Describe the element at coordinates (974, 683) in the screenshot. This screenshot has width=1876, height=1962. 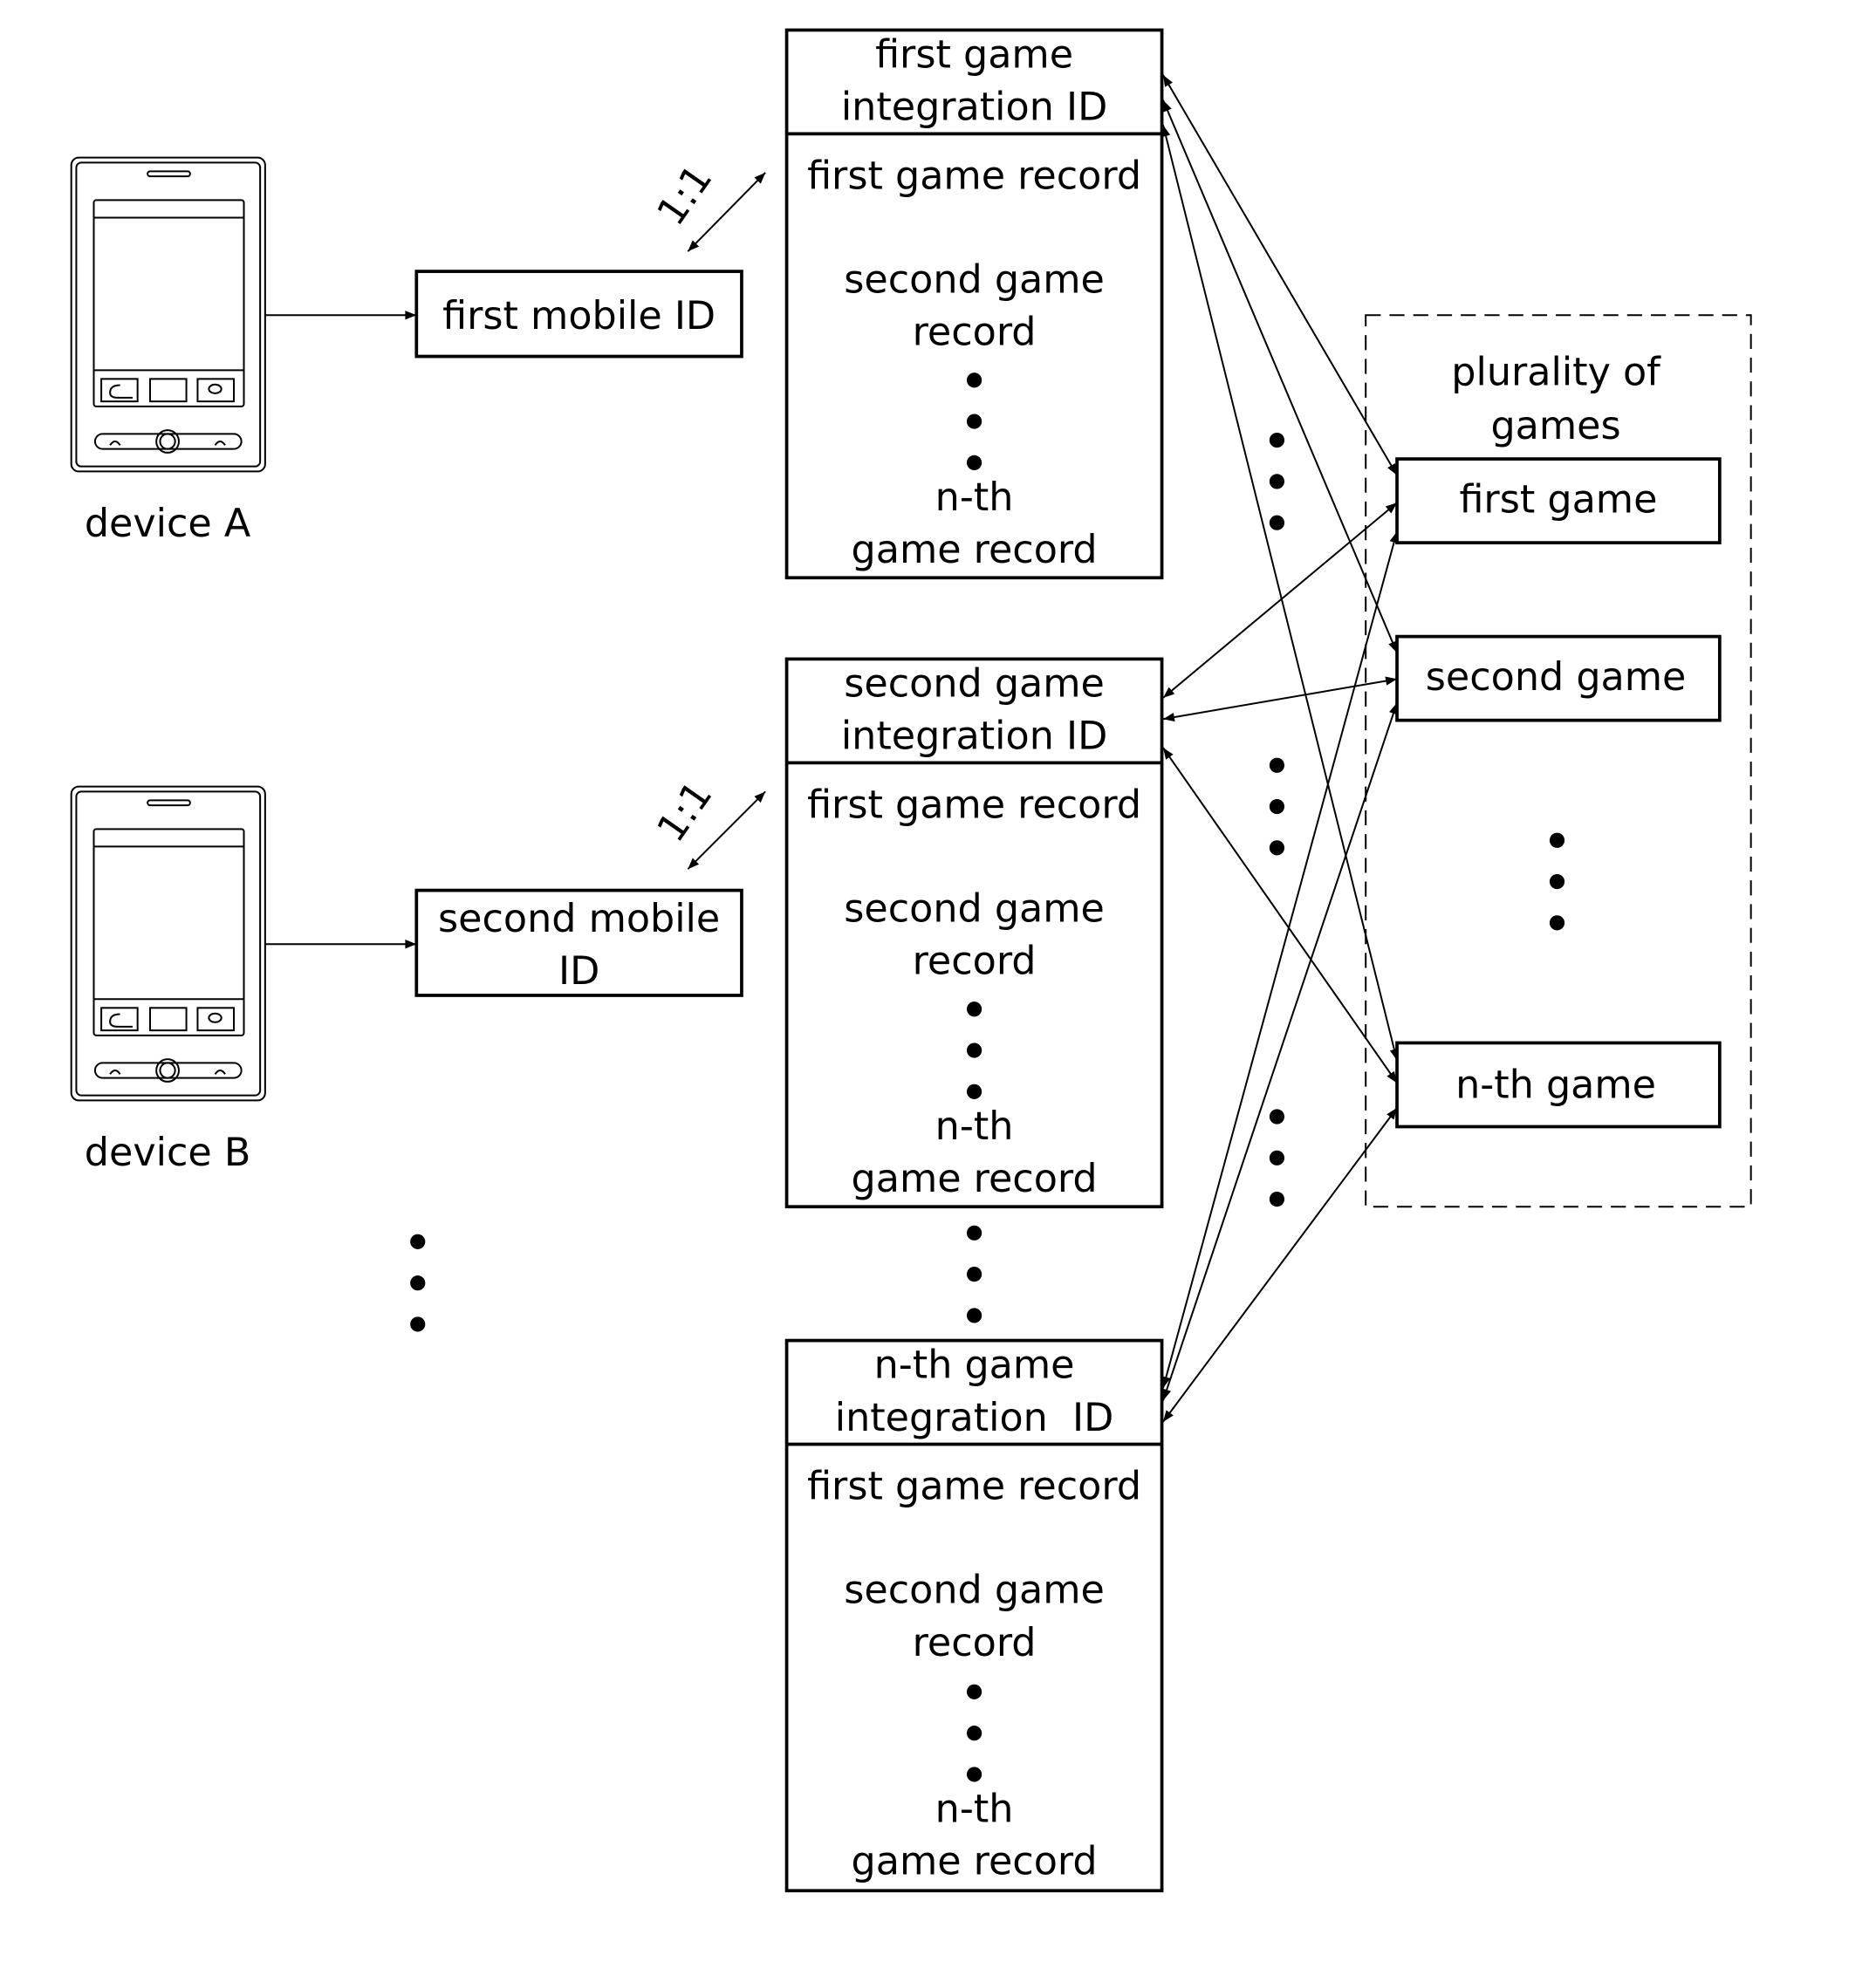
I see `integration-id-header: second game` at that location.